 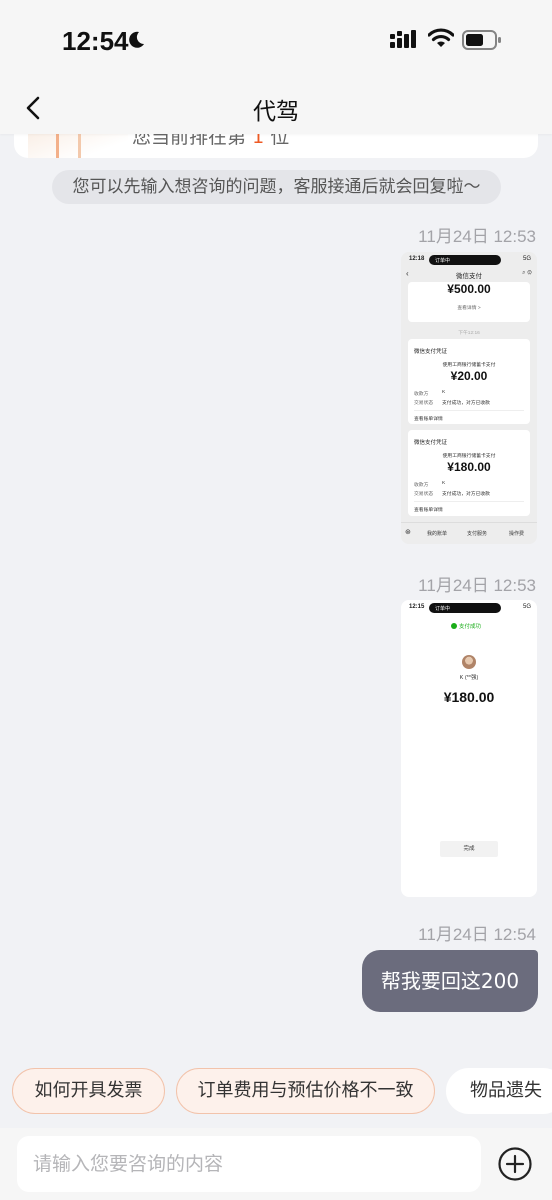 I want to click on screenshot-time: 12:15, so click(x=417, y=607).